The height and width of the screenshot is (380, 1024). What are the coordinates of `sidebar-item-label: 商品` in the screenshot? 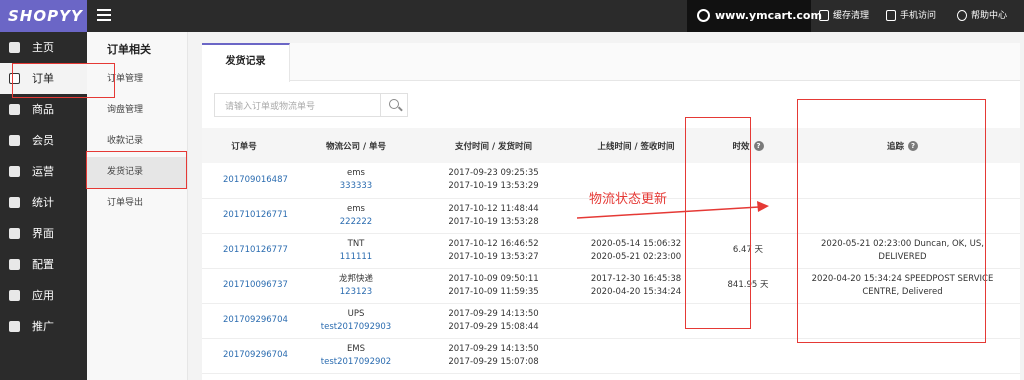 It's located at (43, 109).